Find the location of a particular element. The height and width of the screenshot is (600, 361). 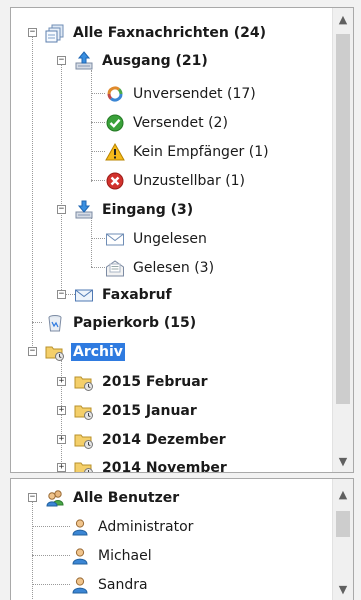

tree-item-label: Unversendet (17) is located at coordinates (194, 93).